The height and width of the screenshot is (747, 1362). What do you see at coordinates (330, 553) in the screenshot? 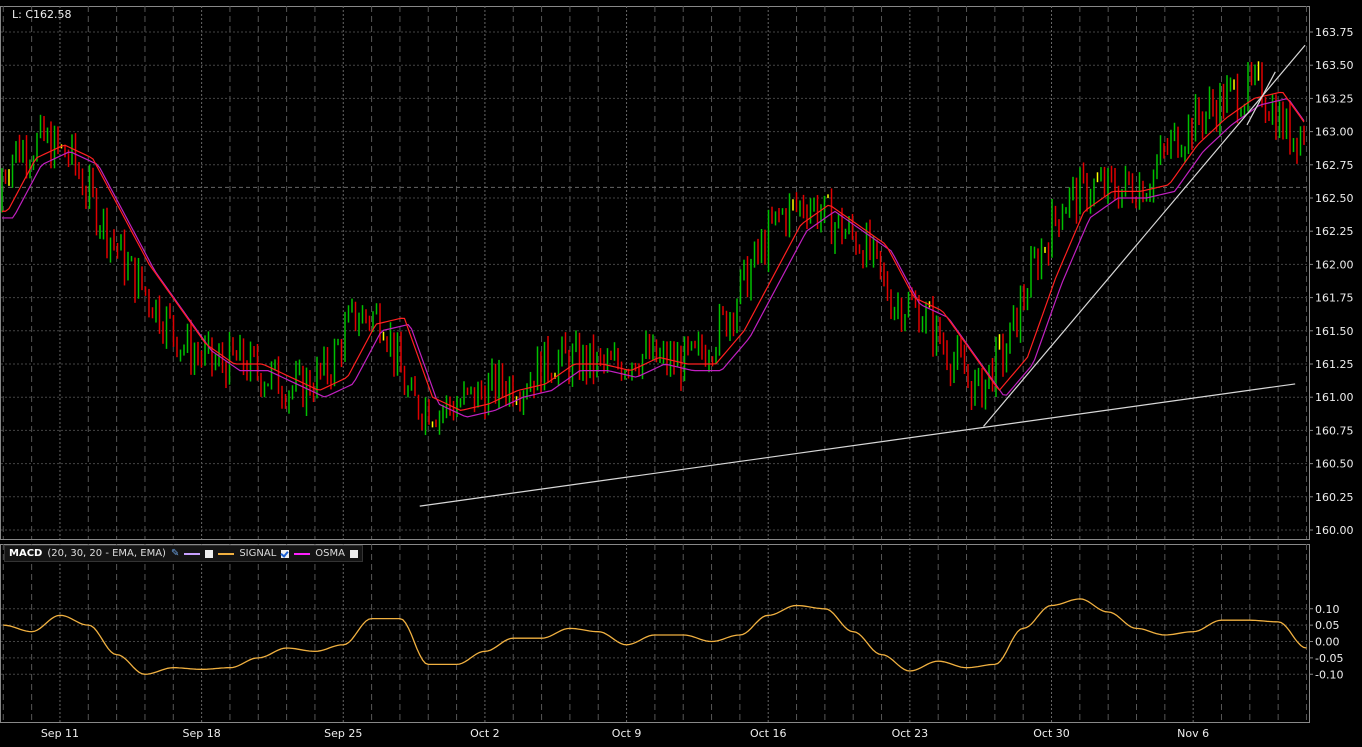
I see `osma-label: OSMA` at bounding box center [330, 553].